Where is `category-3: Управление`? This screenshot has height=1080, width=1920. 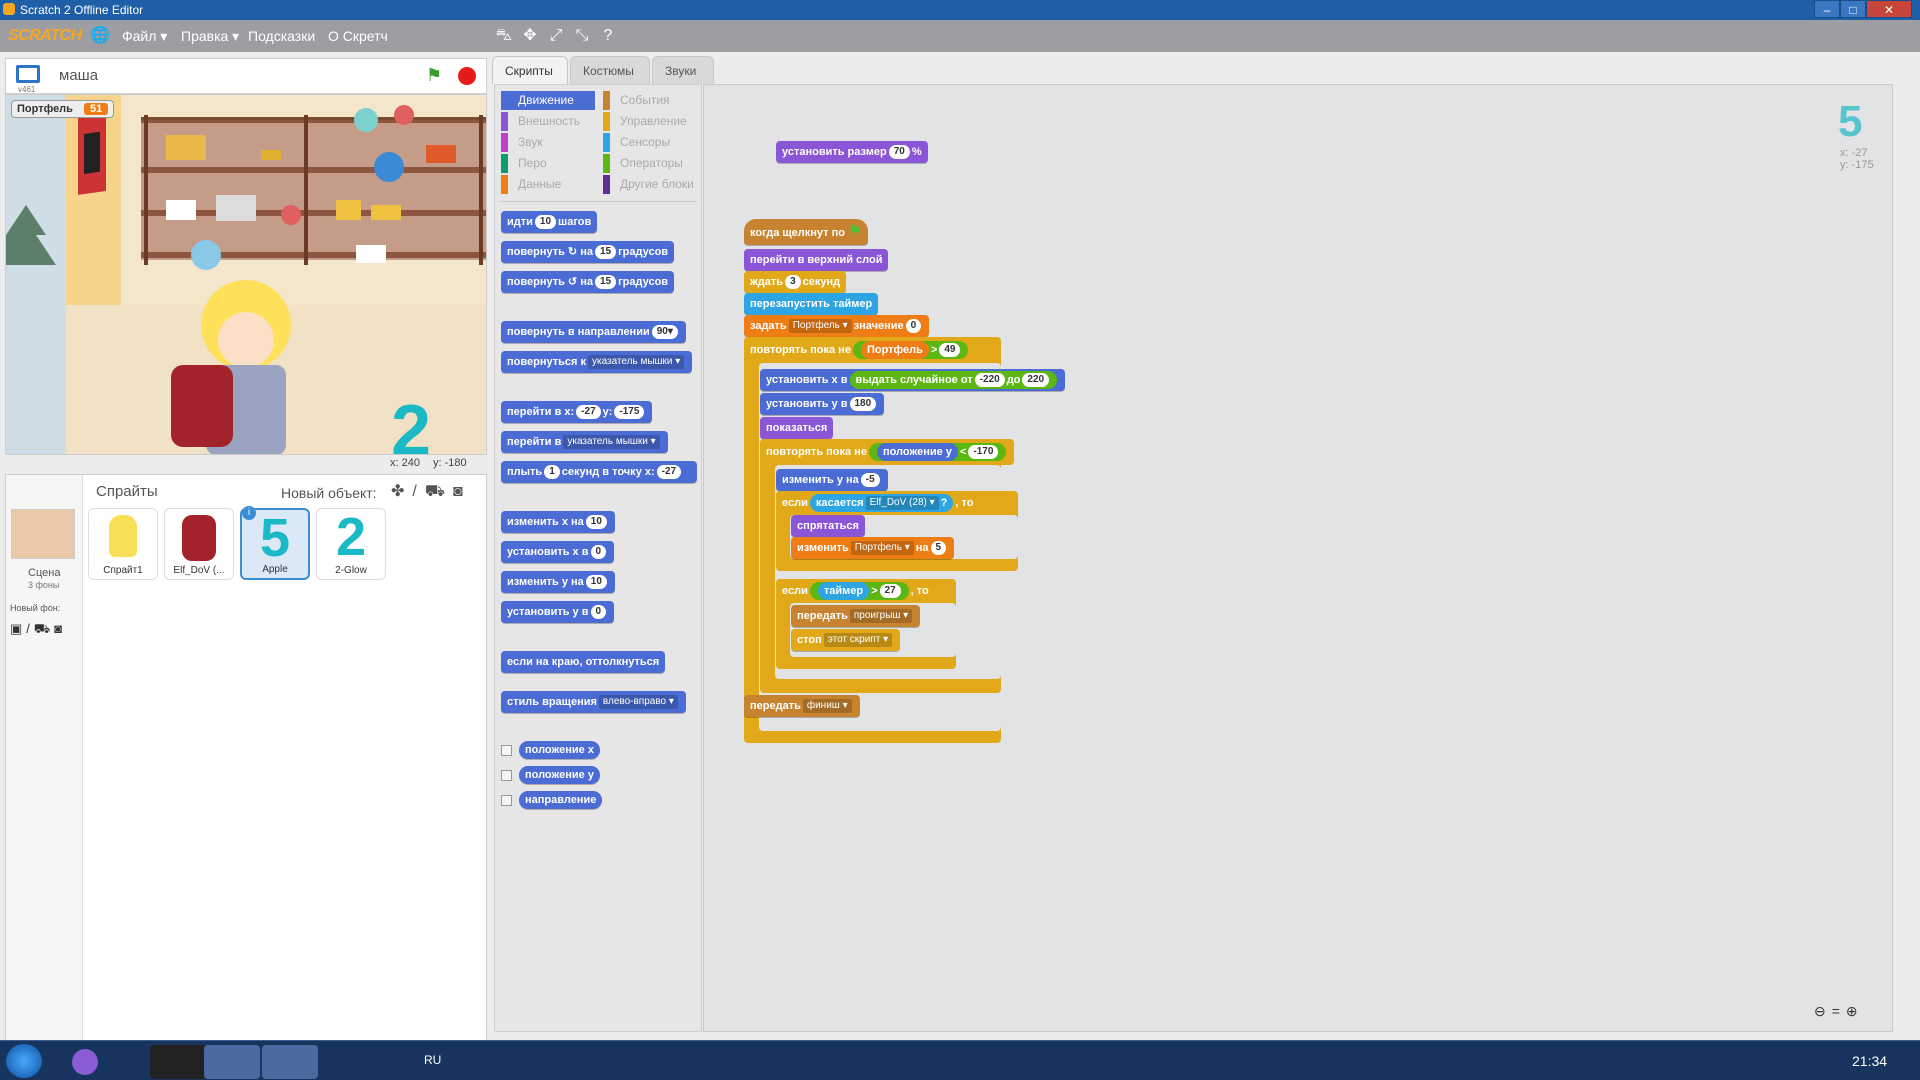
category-3: Управление is located at coordinates (650, 121).